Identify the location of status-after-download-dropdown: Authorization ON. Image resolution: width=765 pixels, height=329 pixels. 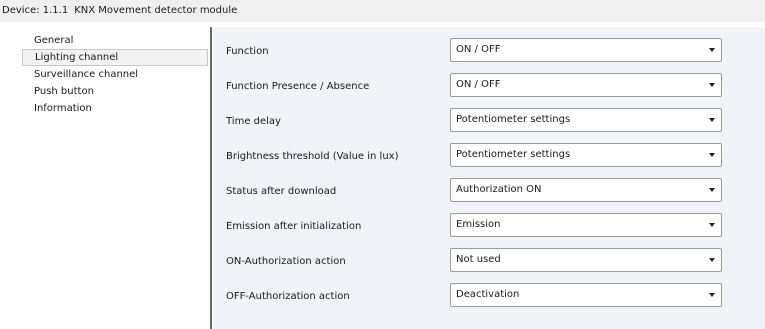
(586, 190).